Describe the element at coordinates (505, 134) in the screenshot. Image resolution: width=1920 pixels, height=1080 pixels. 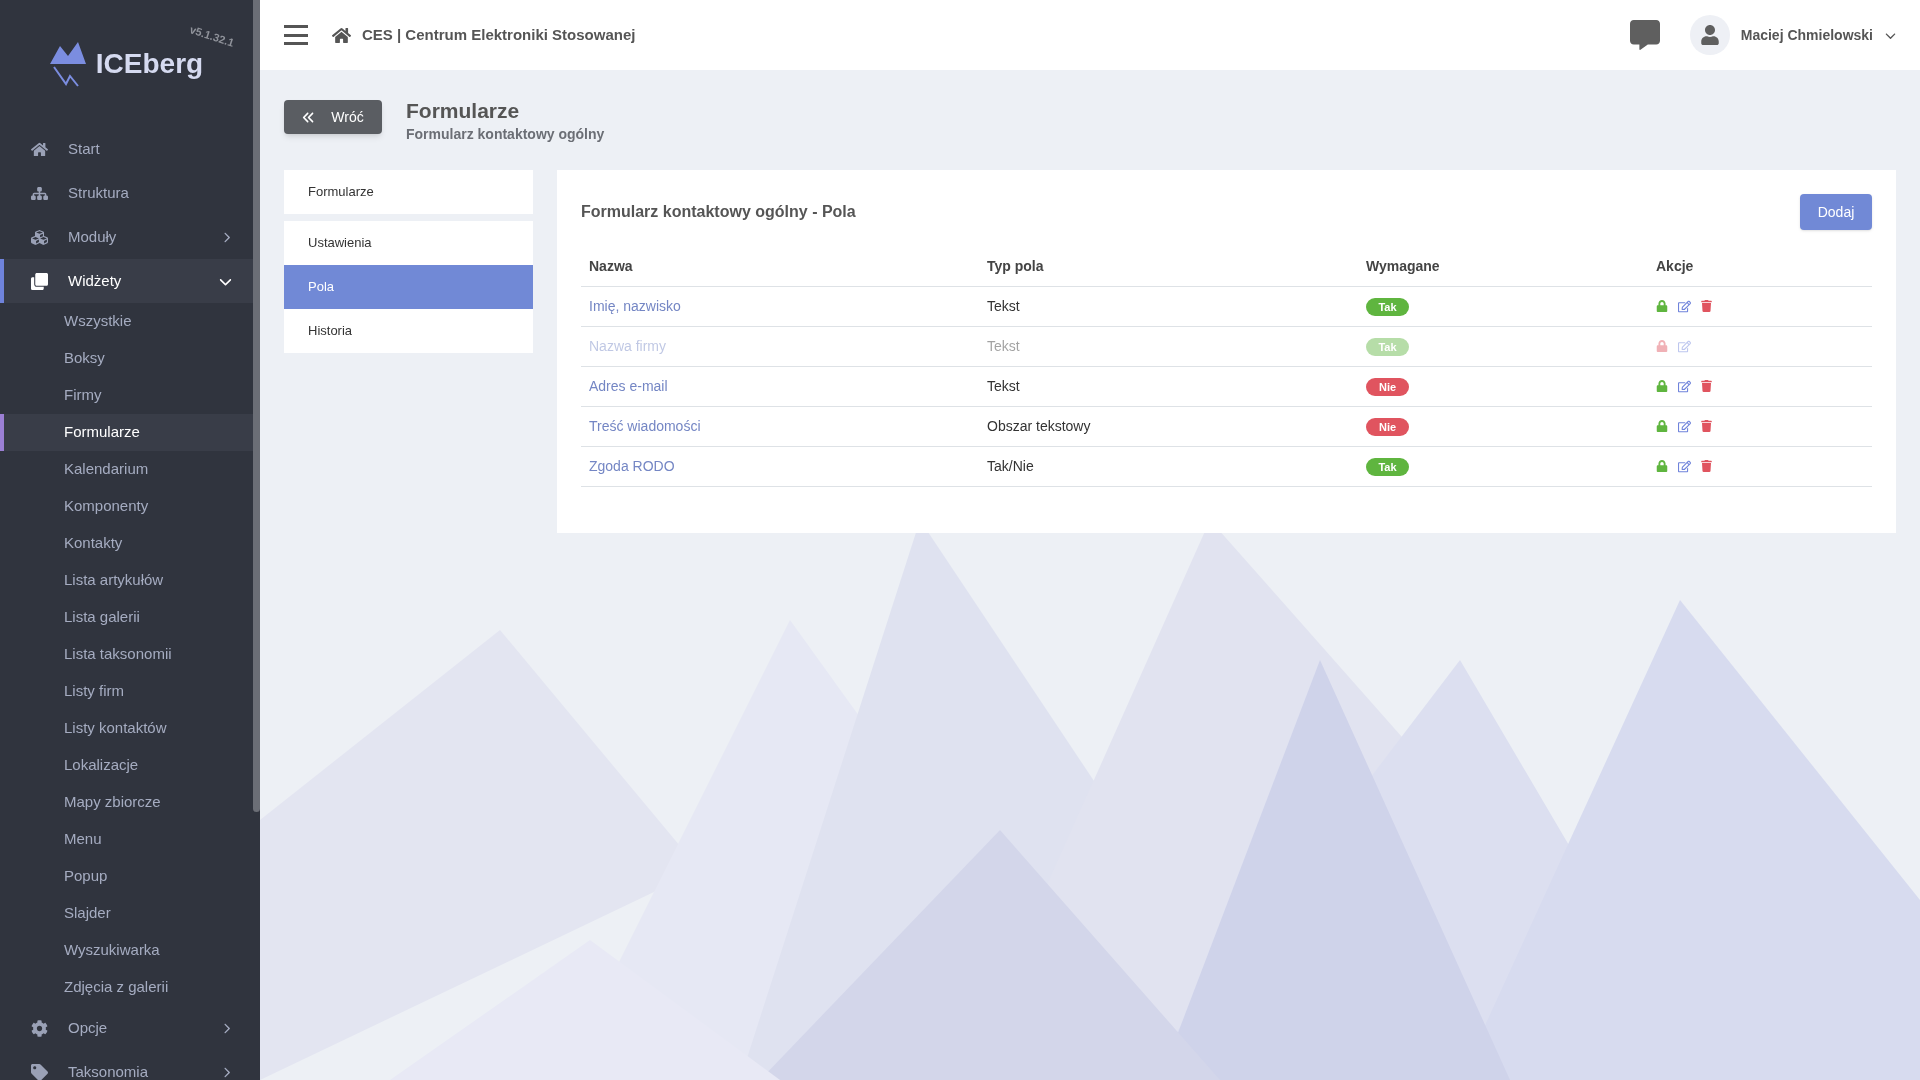
I see `page-subtitle: Formularz kontaktowy ogólny` at that location.